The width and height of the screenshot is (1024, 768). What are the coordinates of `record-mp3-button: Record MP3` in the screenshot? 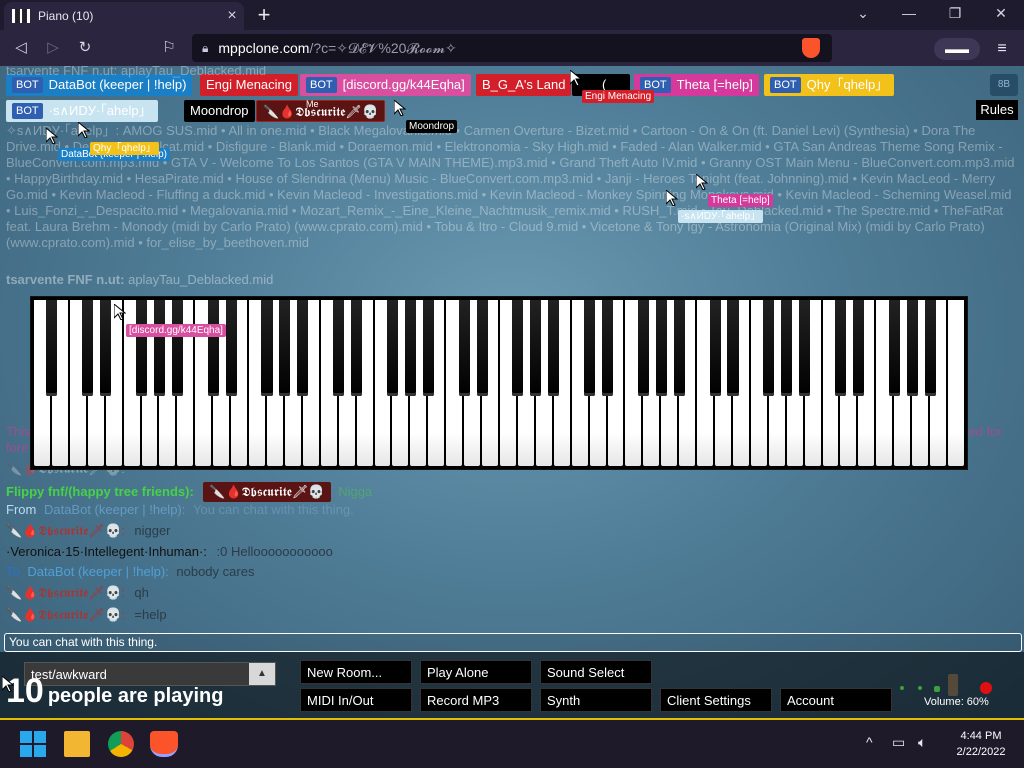 It's located at (476, 700).